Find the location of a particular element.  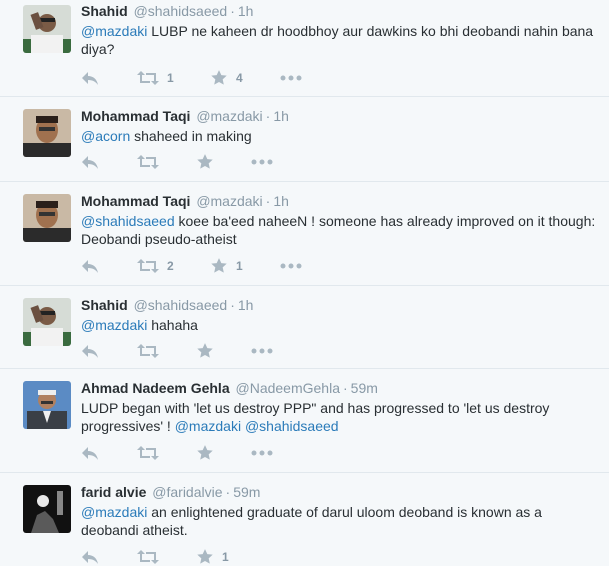

retweet-count: 2 is located at coordinates (170, 266).